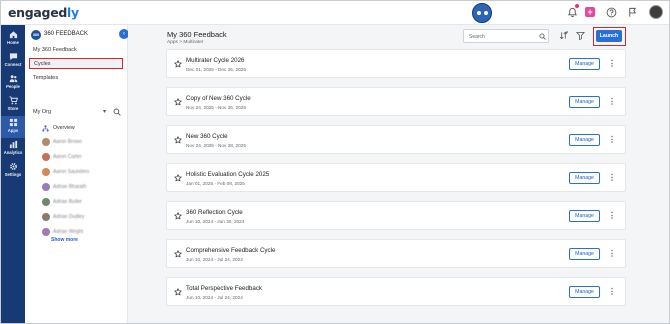 Image resolution: width=670 pixels, height=324 pixels. I want to click on cycle-name: Comprehensive Feedback Cycle, so click(230, 250).